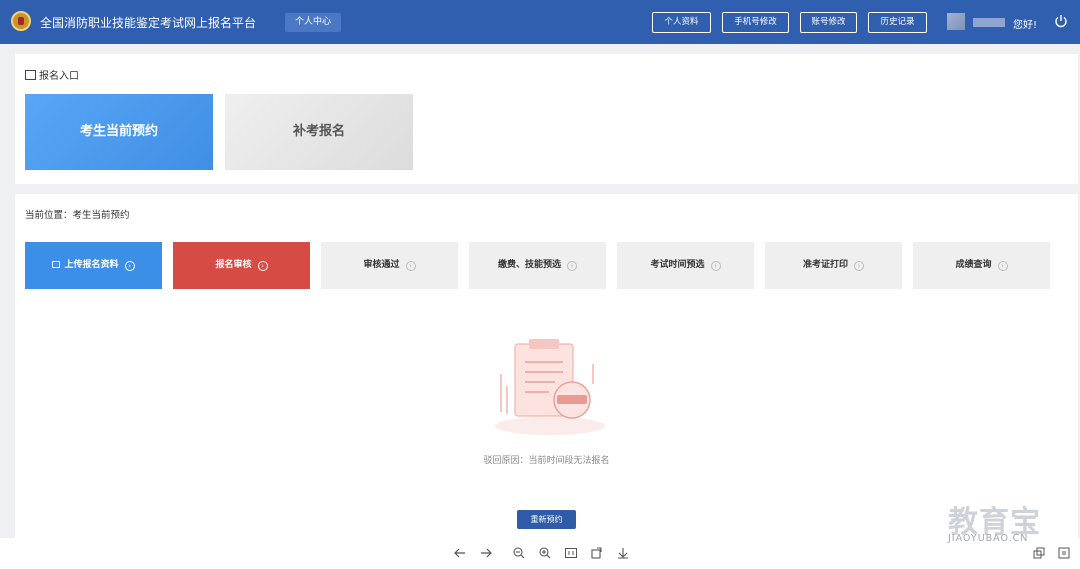 The height and width of the screenshot is (569, 1080). Describe the element at coordinates (519, 553) in the screenshot. I see `zoom-out-icon` at that location.